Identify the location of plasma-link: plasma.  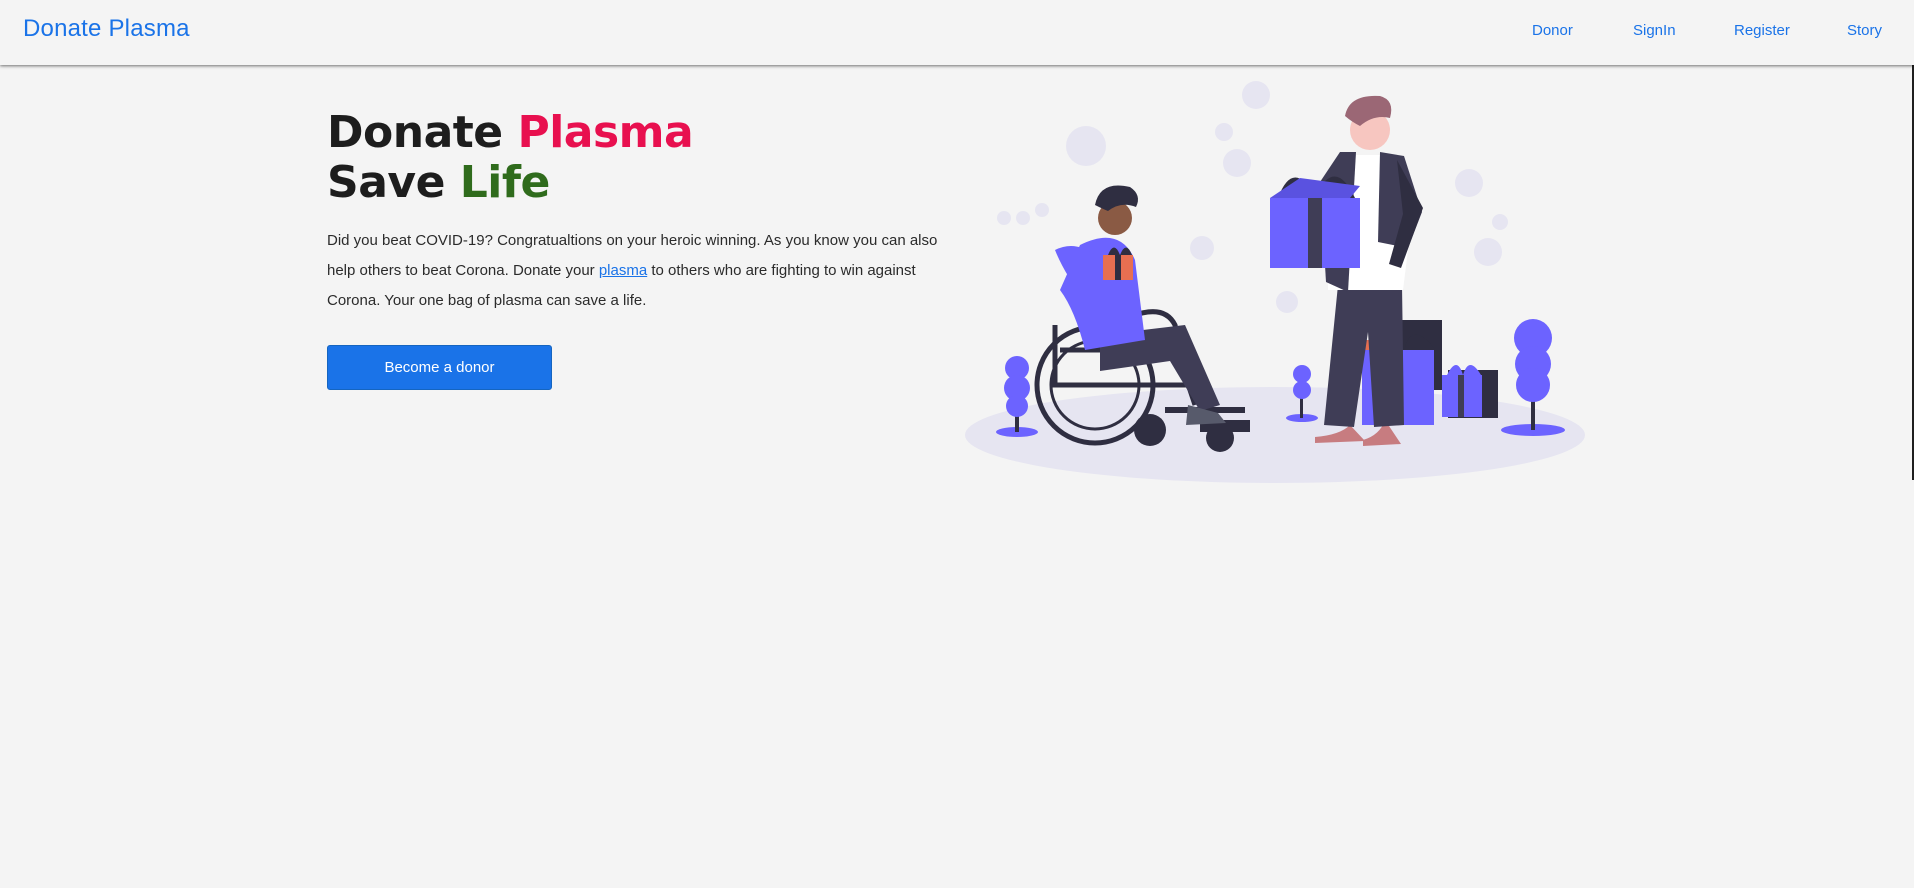
(623, 270).